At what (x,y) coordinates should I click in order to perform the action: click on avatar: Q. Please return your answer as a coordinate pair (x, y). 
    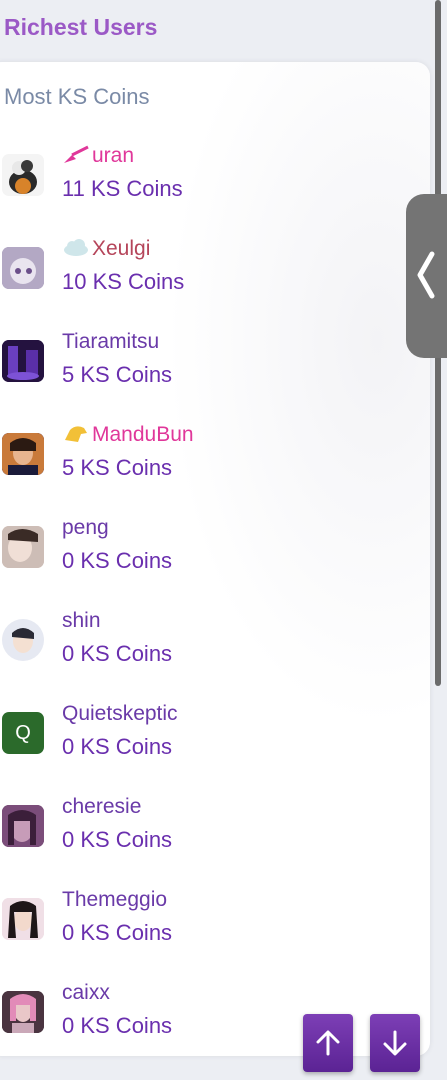
    Looking at the image, I should click on (23, 733).